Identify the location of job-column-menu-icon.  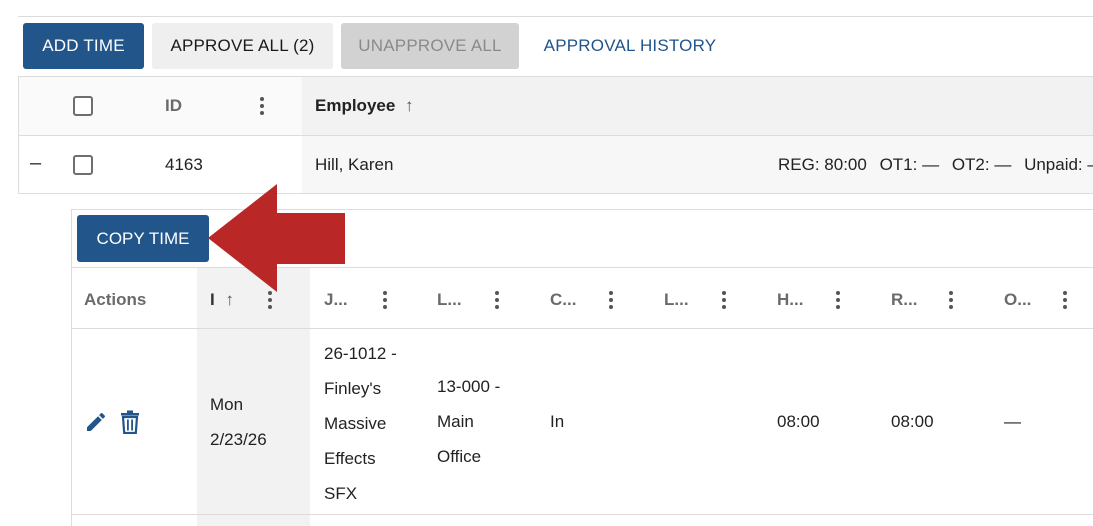
(385, 300).